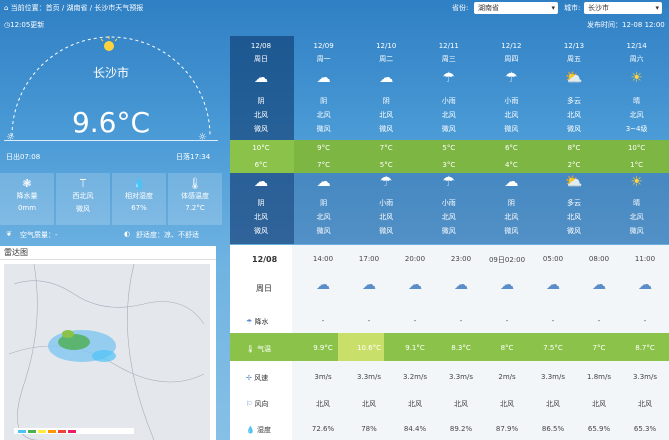 The image size is (669, 440). What do you see at coordinates (636, 182) in the screenshot?
I see `sunny-icon: ☀` at bounding box center [636, 182].